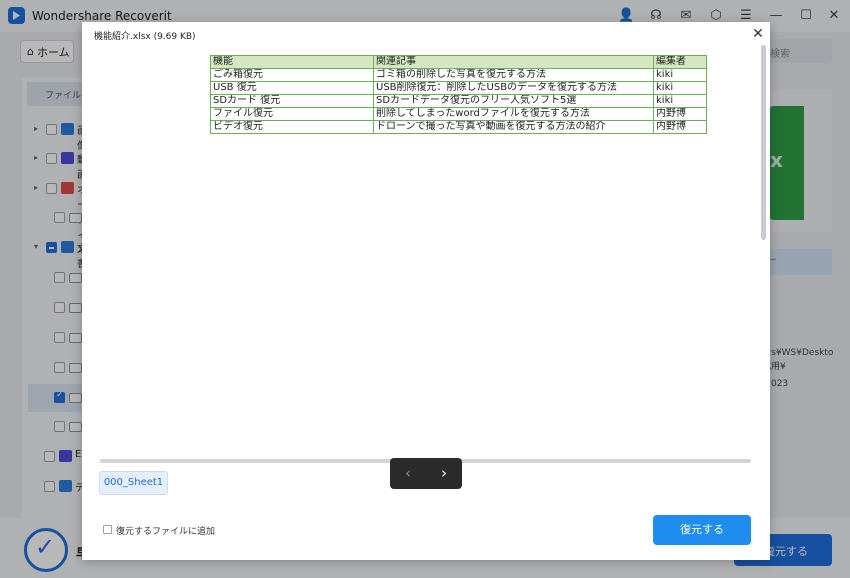 The image size is (850, 578). Describe the element at coordinates (408, 473) in the screenshot. I see `chevron-left-icon: ‹` at that location.